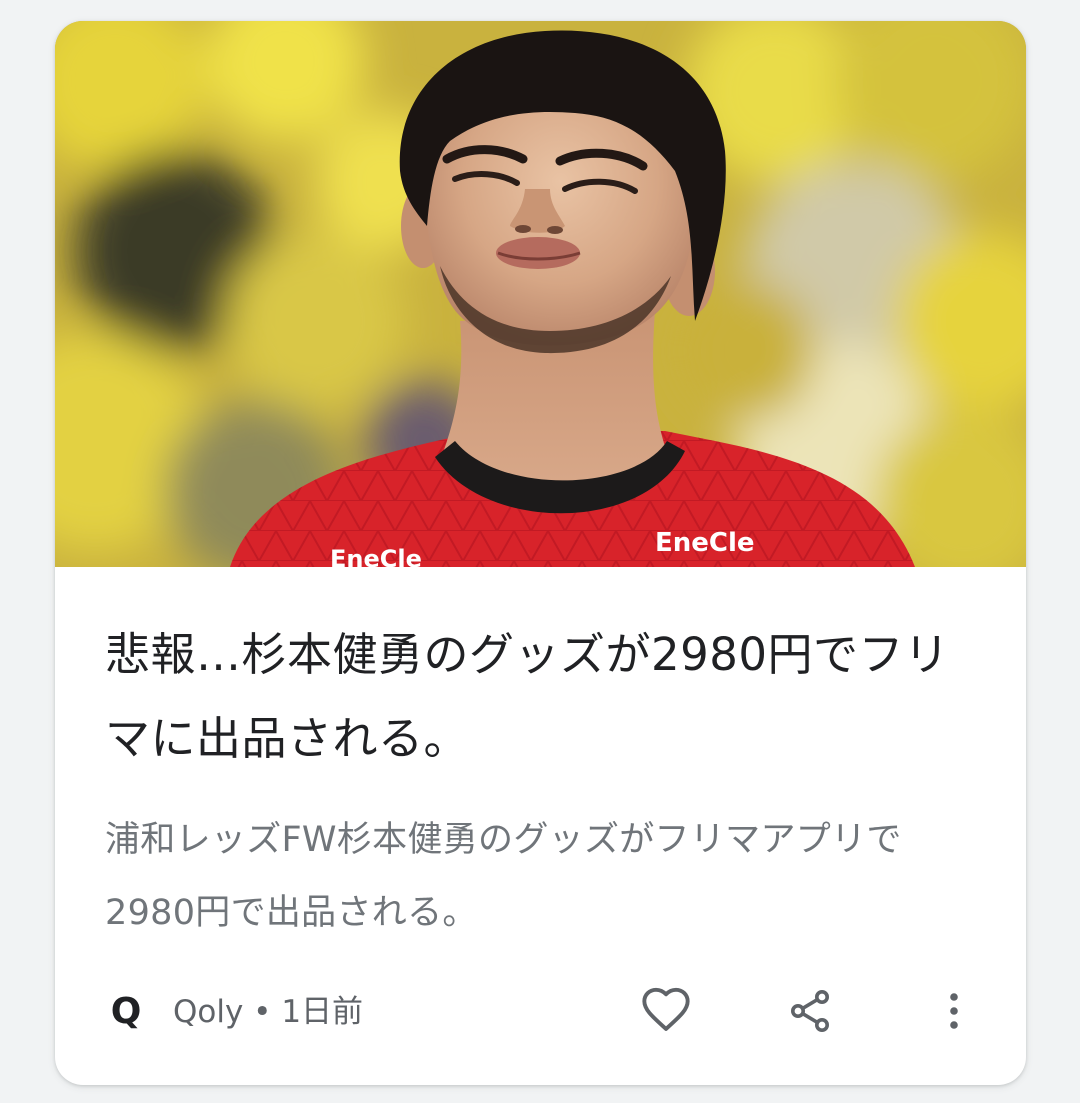  What do you see at coordinates (705, 543) in the screenshot?
I see `jersey-sponsor-right: EneCle` at bounding box center [705, 543].